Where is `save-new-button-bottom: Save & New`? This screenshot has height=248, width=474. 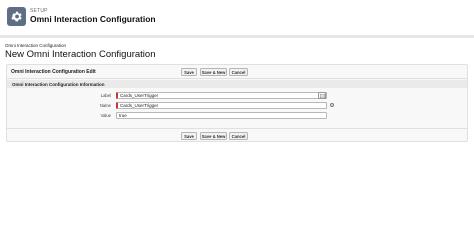
save-new-button-bottom: Save & New is located at coordinates (213, 136).